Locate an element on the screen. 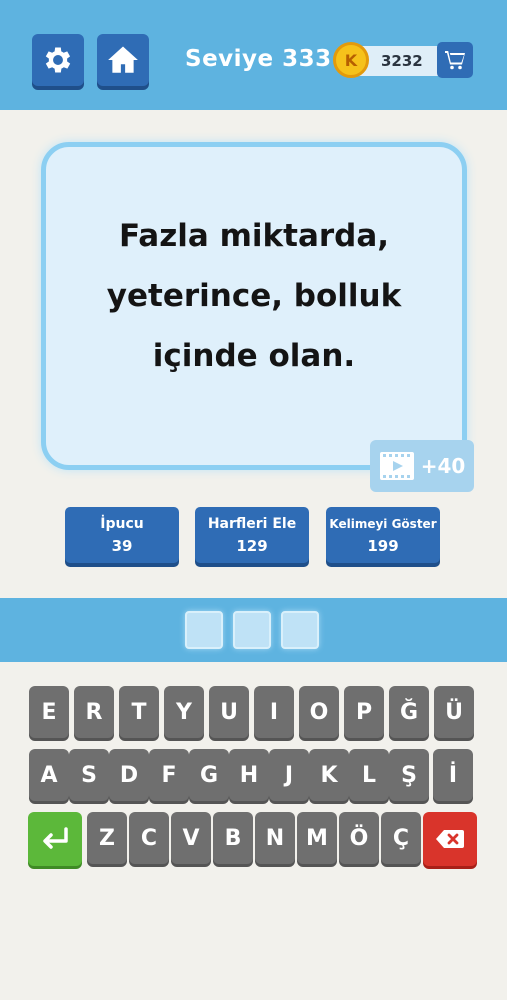  key-v: V is located at coordinates (191, 838).